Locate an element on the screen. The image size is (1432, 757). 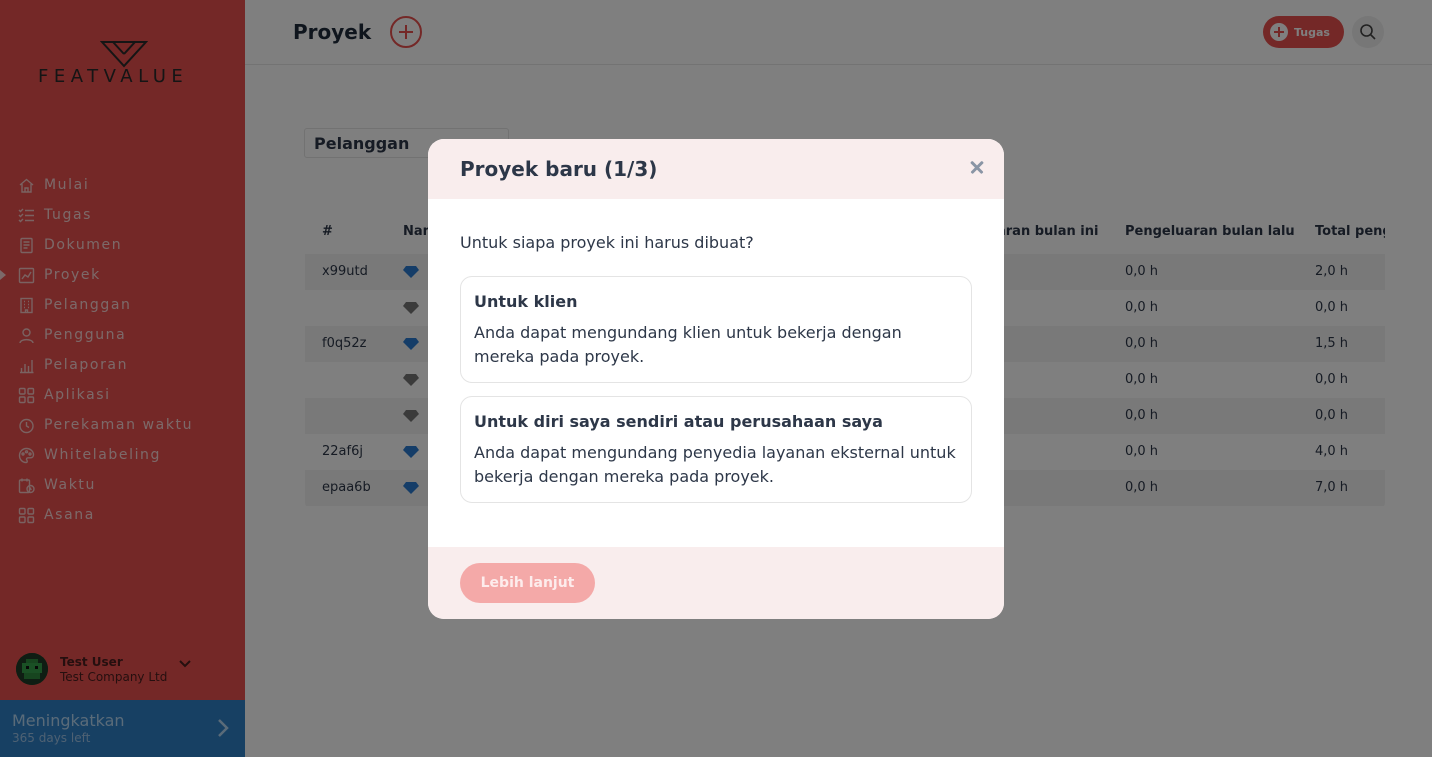
next-button: Lebih lanjut is located at coordinates (527, 583).